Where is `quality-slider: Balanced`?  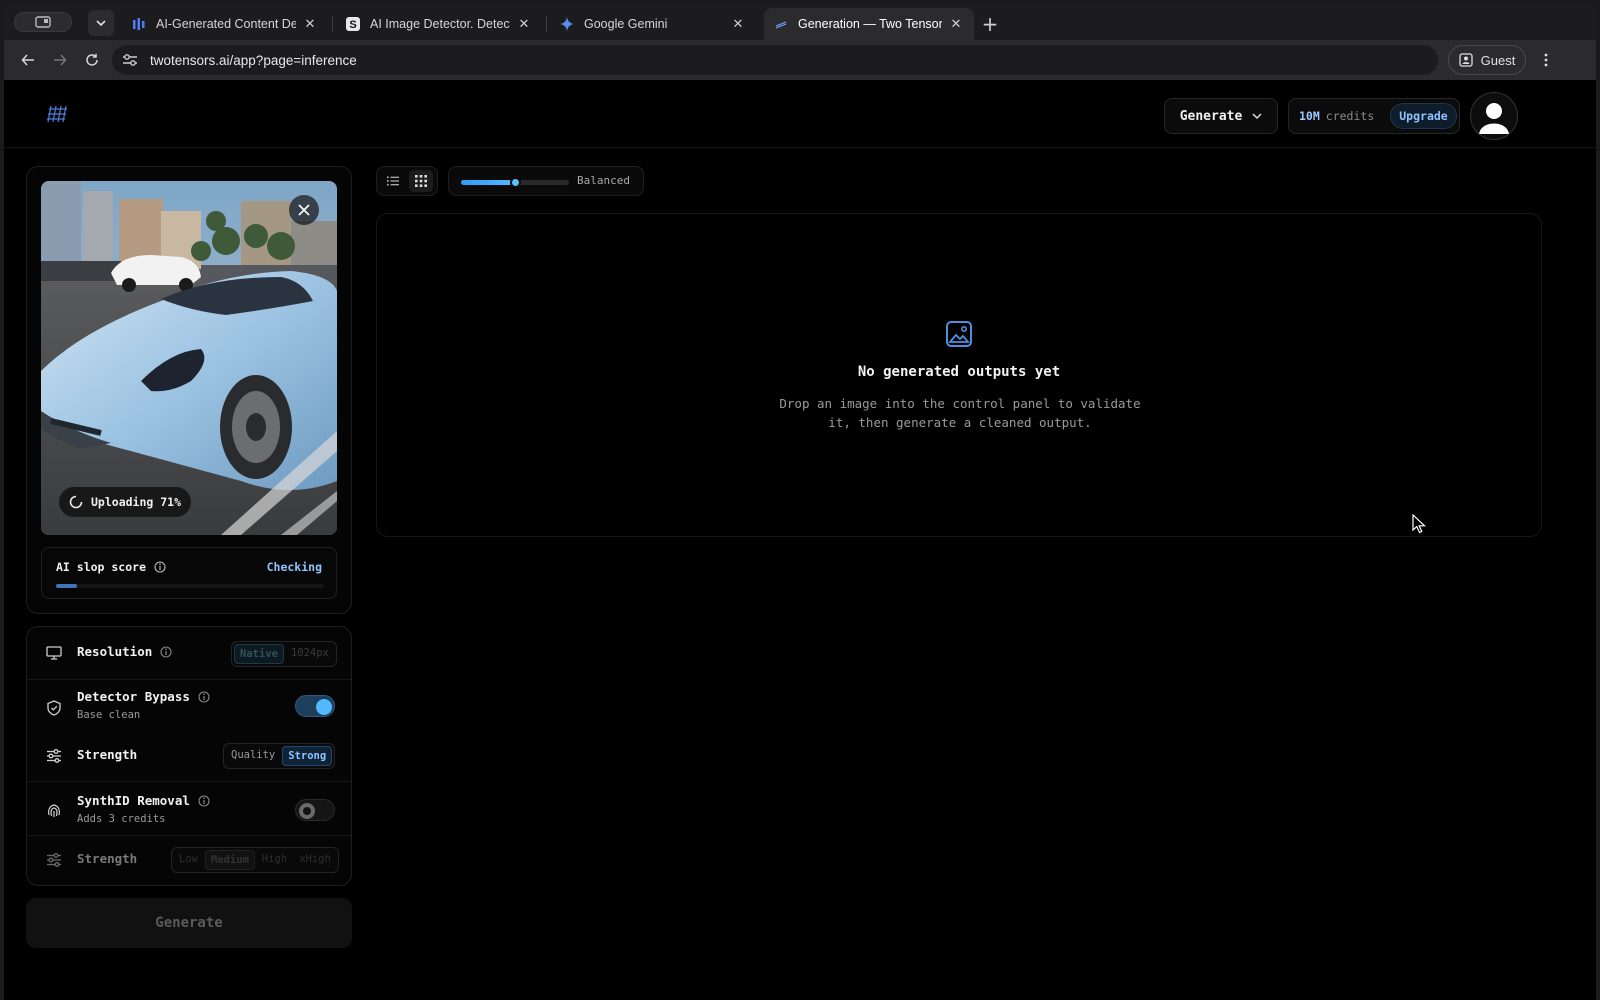
quality-slider: Balanced is located at coordinates (546, 181).